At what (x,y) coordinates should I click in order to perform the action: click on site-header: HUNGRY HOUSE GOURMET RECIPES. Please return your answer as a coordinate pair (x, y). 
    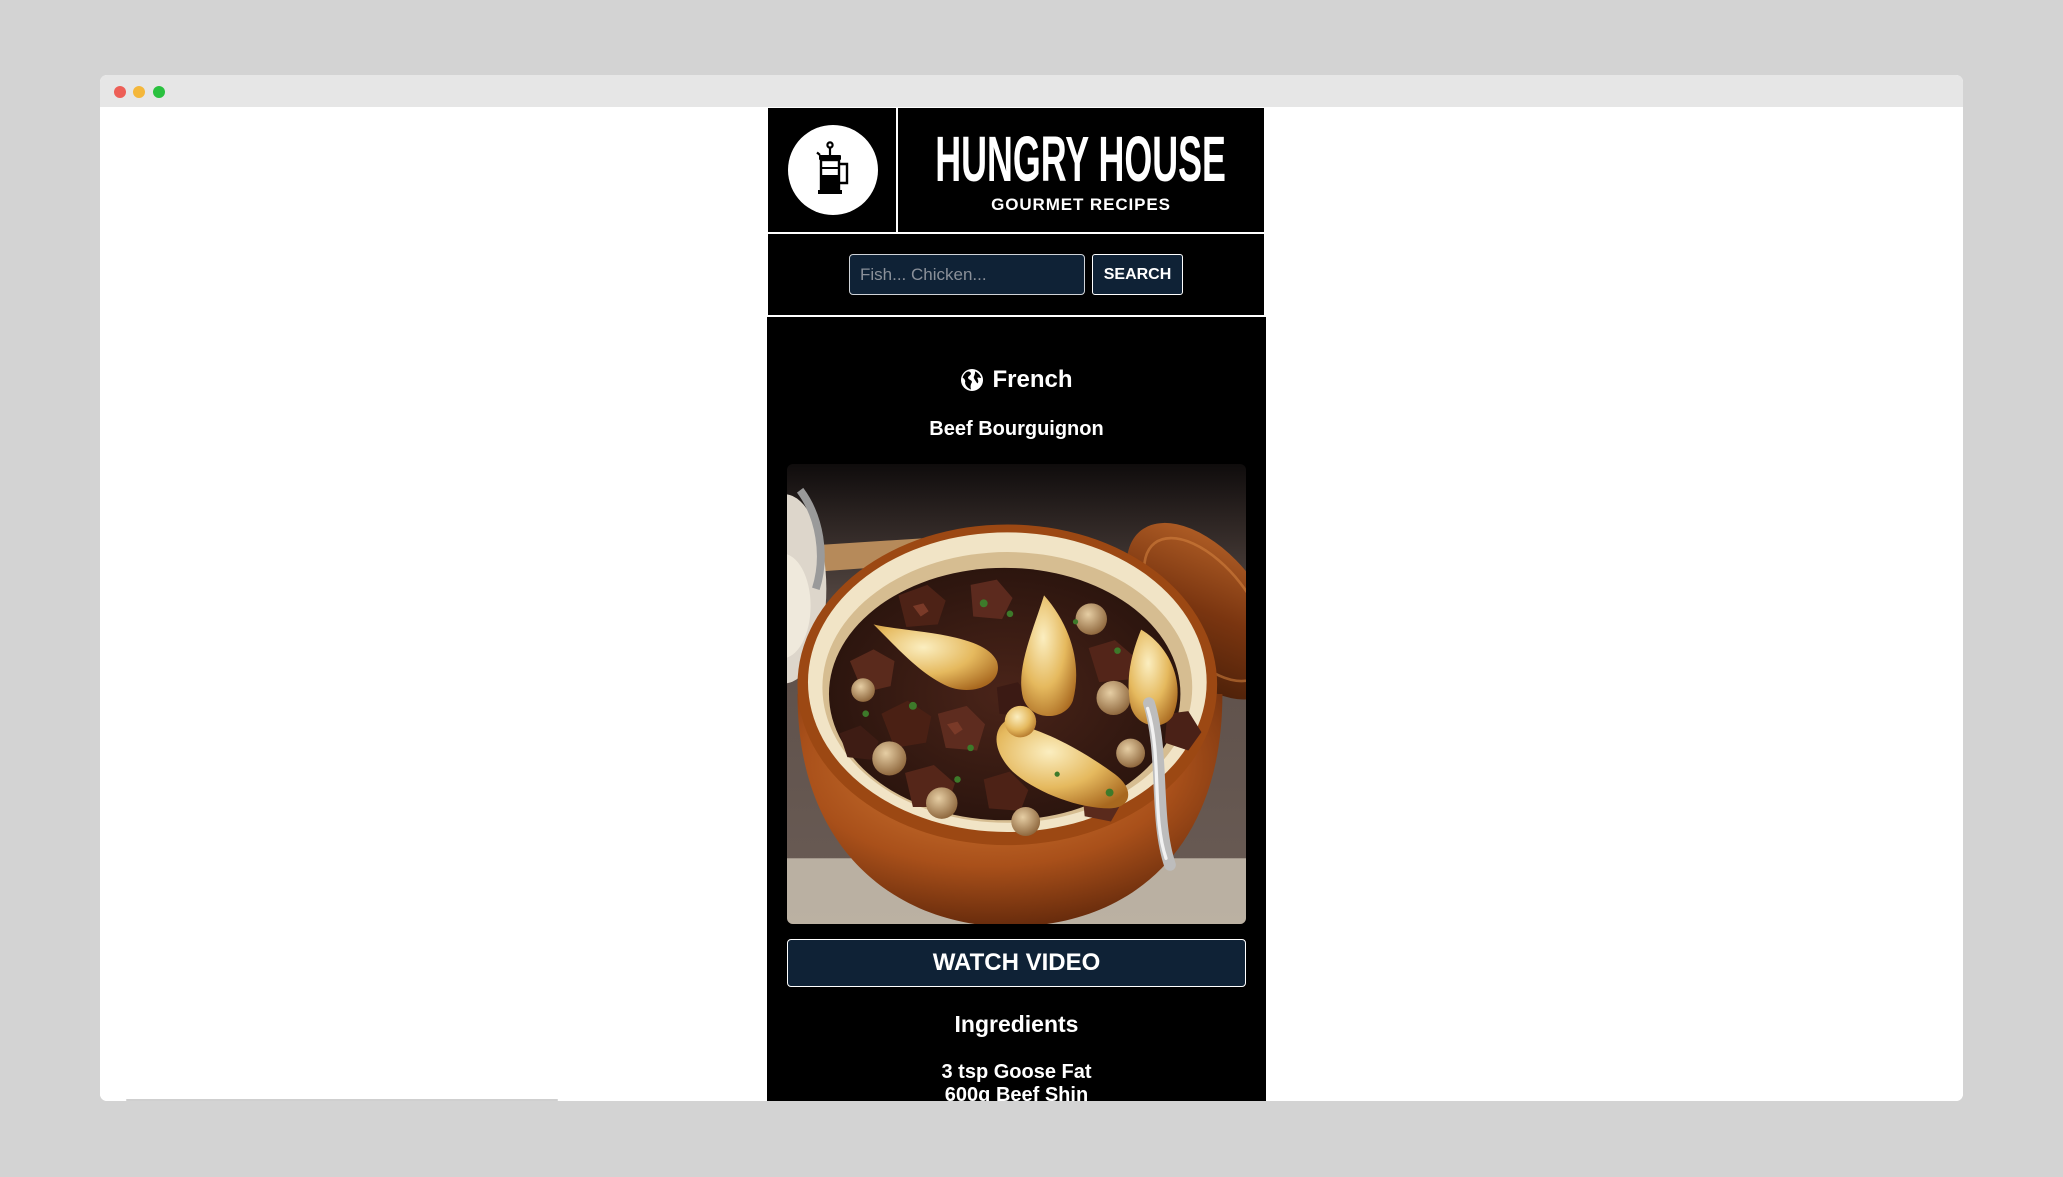
    Looking at the image, I should click on (1016, 170).